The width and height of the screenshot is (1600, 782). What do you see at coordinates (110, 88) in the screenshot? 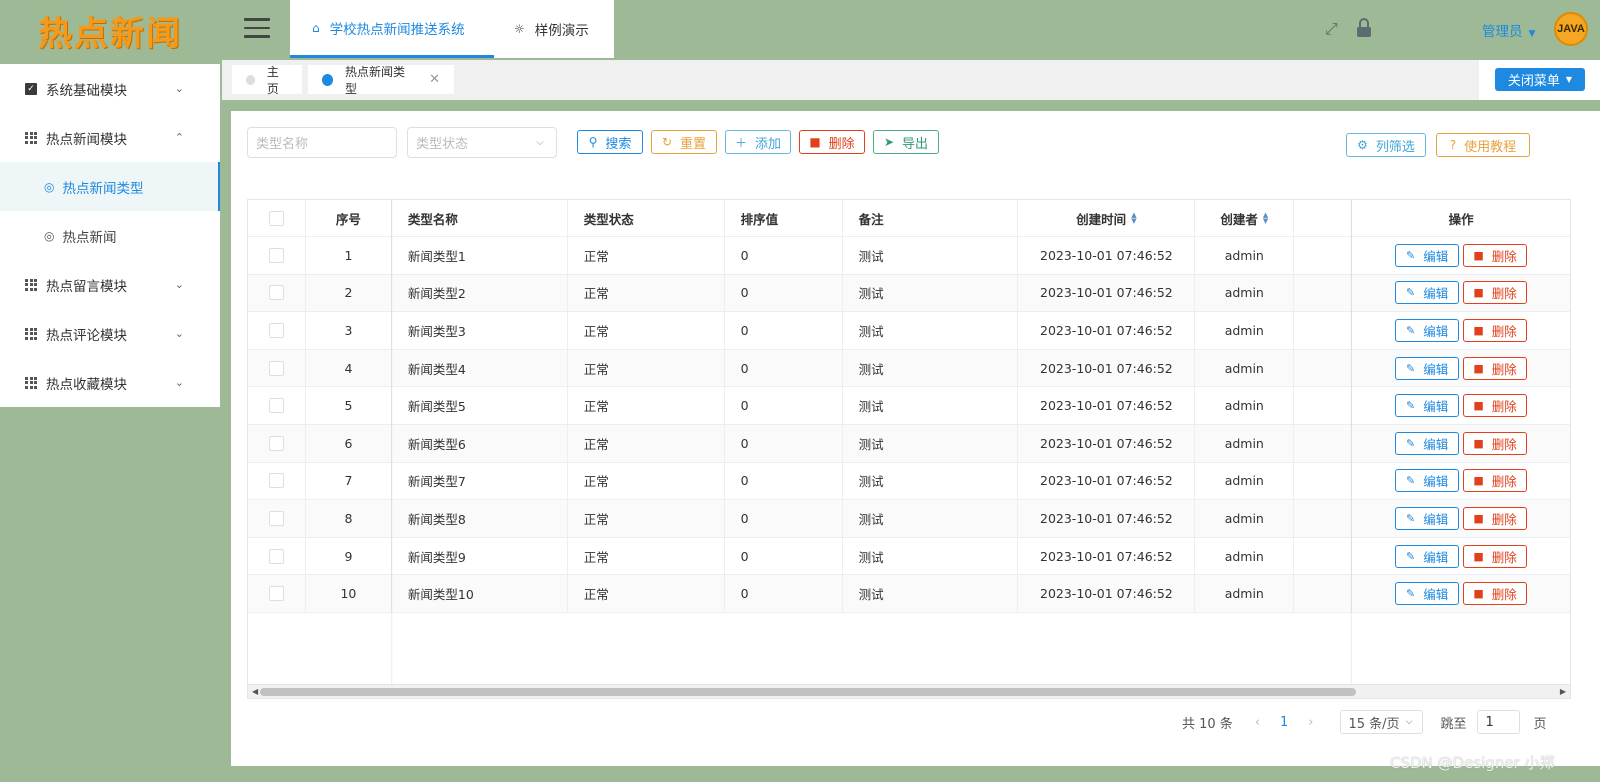
I see `sidebar-item-system-base: ✓ 系统基础模块 ⌄` at bounding box center [110, 88].